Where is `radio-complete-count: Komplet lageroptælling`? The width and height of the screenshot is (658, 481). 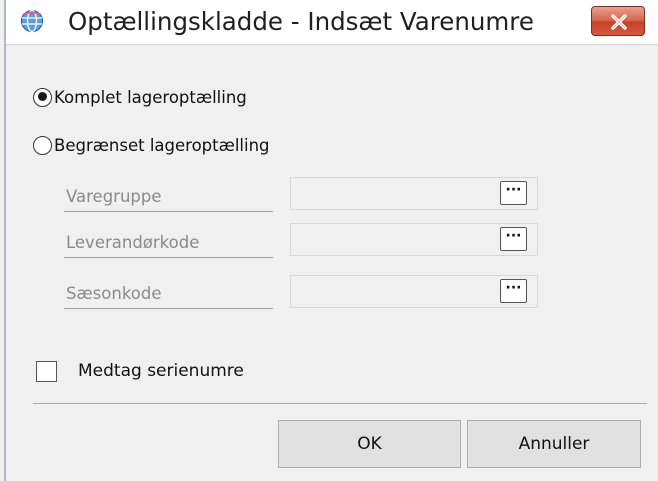 radio-complete-count: Komplet lageroptælling is located at coordinates (140, 97).